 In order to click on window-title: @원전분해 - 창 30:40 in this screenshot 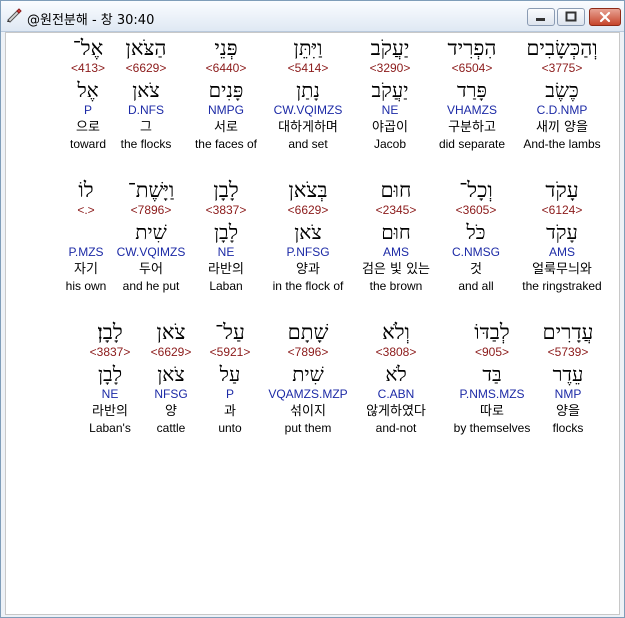, I will do `click(91, 20)`.